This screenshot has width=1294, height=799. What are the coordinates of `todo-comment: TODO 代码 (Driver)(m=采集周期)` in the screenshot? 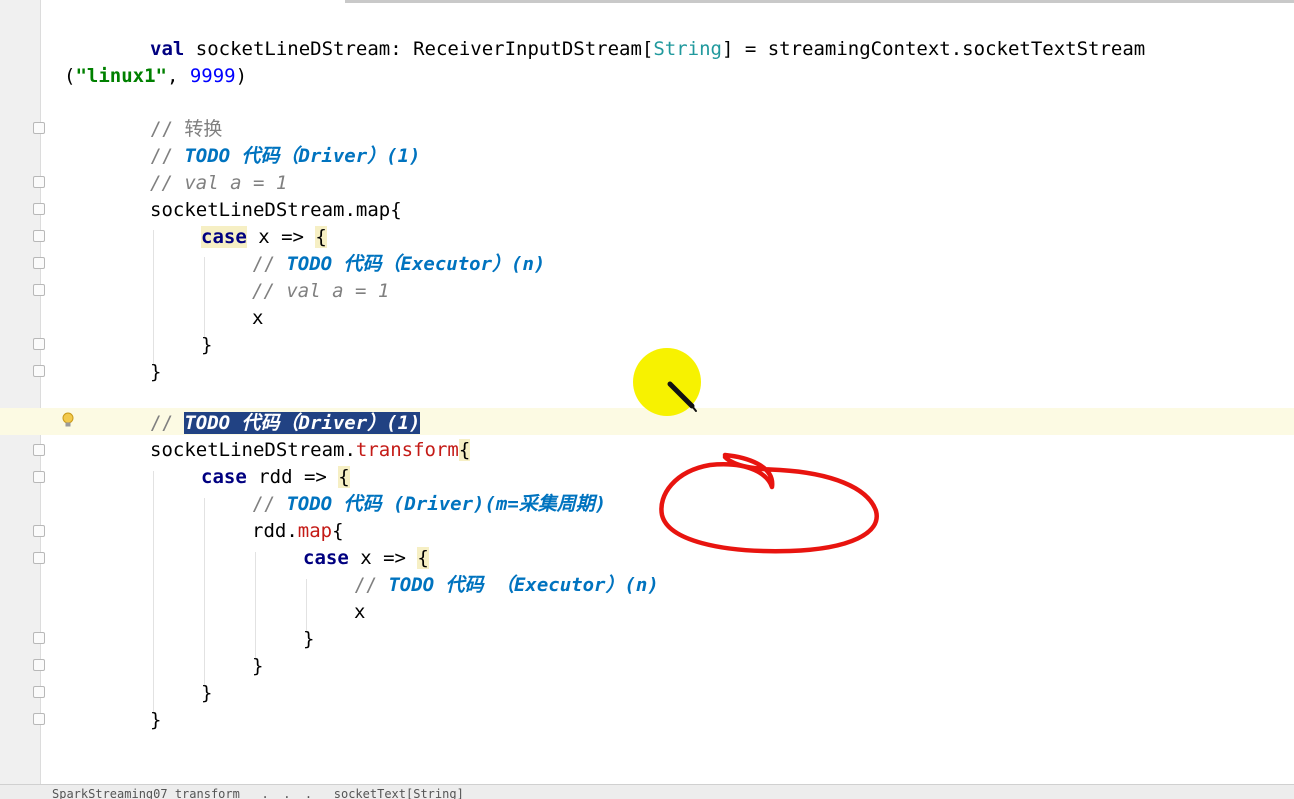 It's located at (446, 504).